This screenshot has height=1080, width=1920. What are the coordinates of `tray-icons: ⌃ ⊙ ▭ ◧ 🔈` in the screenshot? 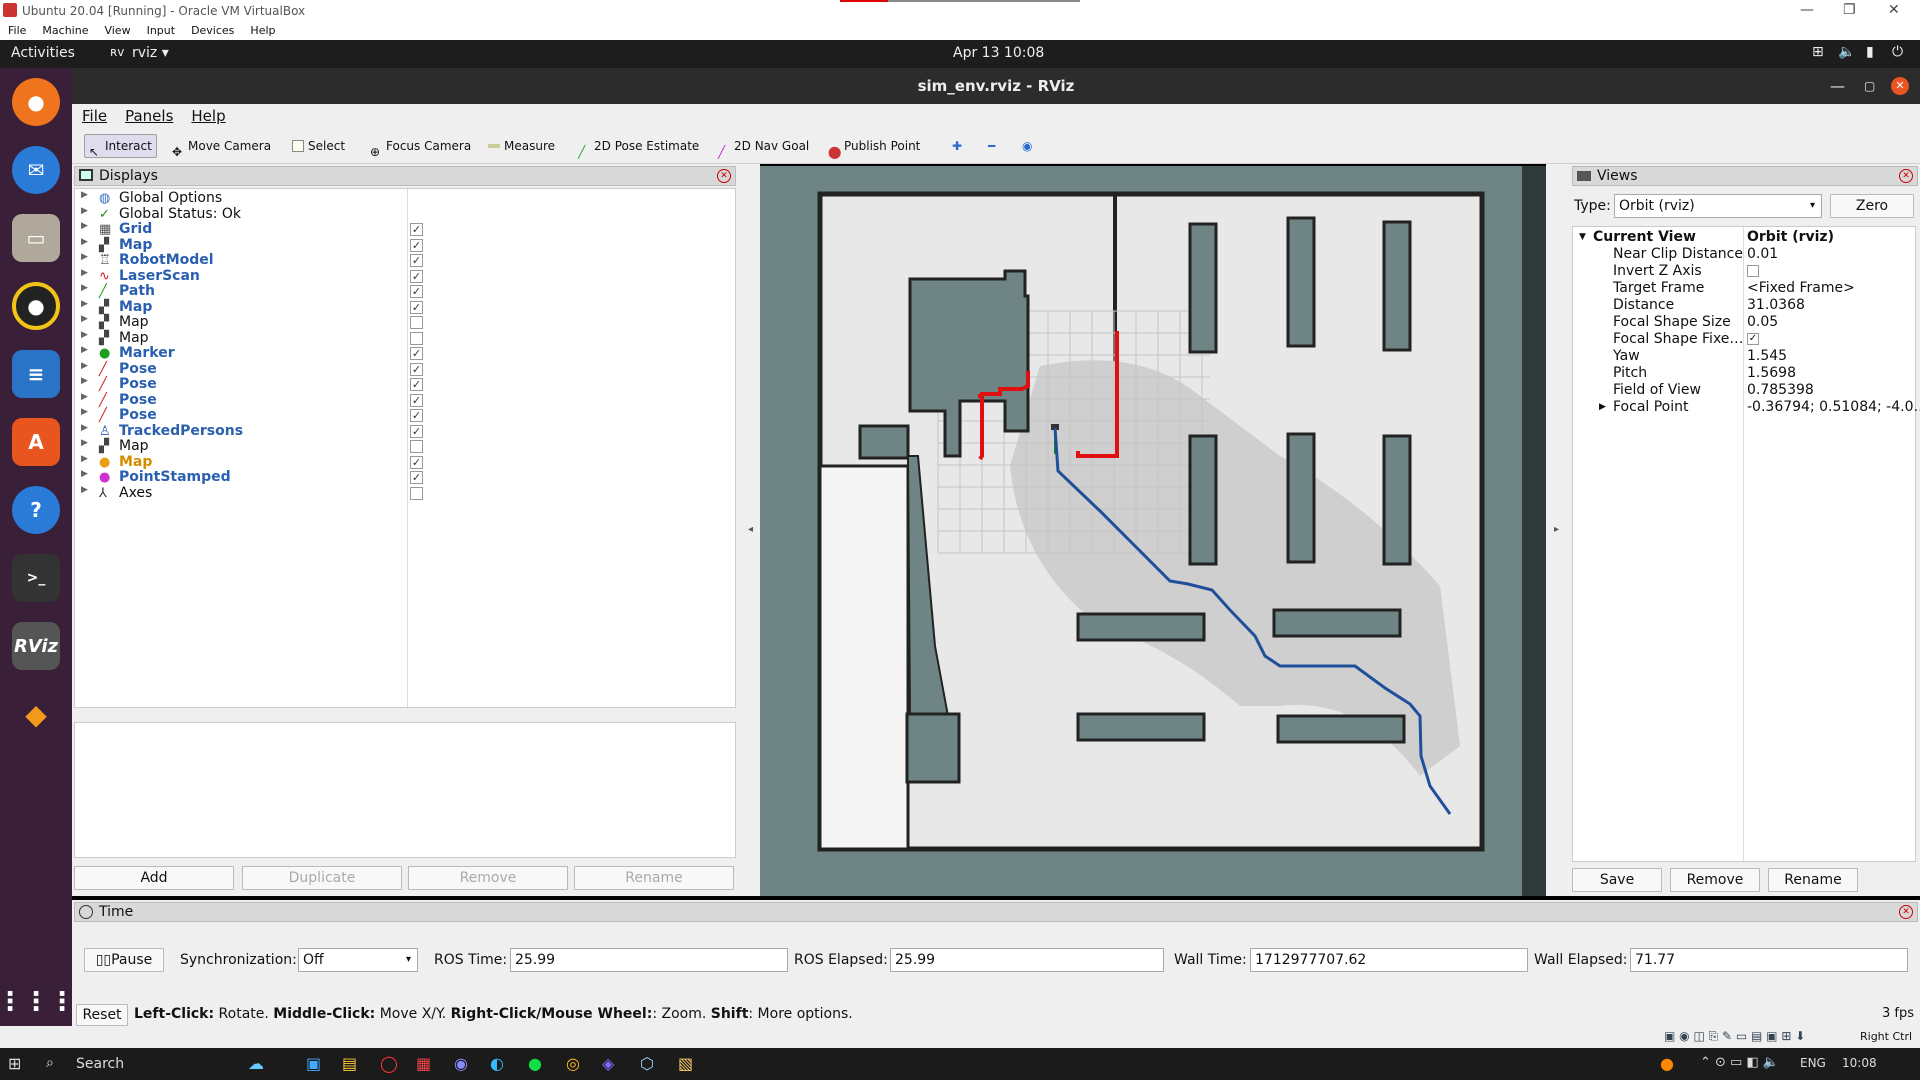 It's located at (1739, 1062).